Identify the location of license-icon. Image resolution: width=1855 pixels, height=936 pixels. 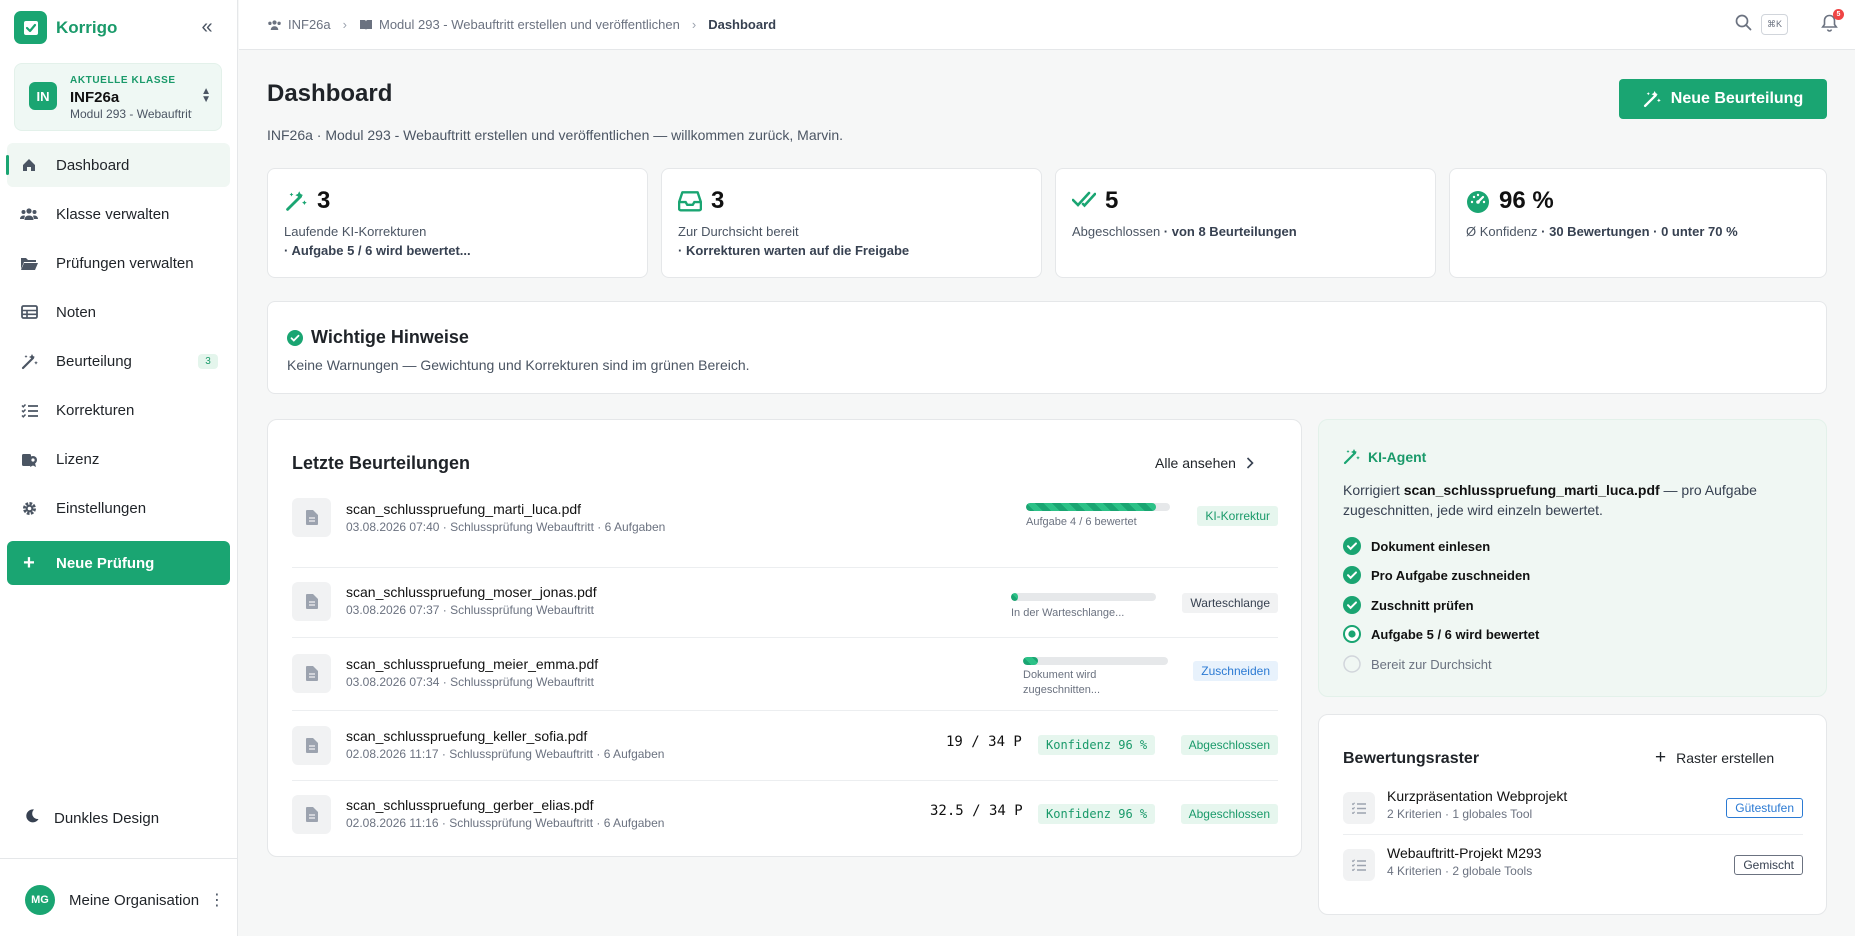
(29, 459).